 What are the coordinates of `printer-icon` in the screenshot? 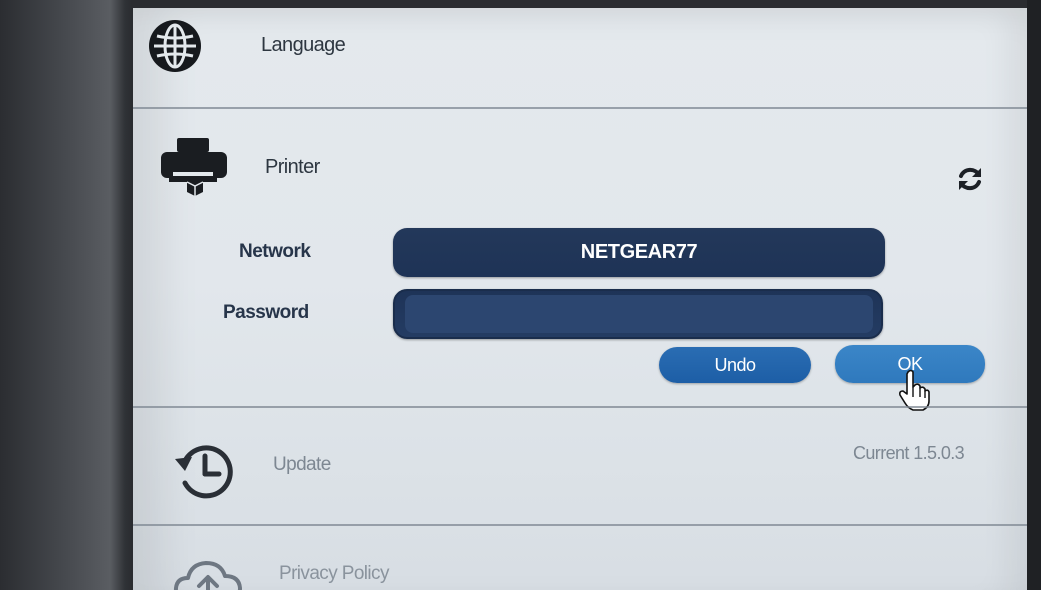 It's located at (194, 170).